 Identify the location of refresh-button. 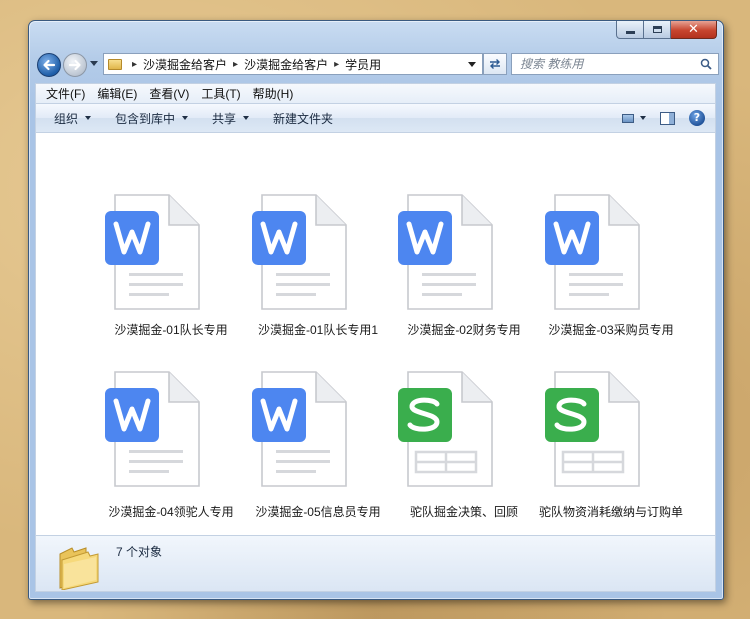
(495, 64).